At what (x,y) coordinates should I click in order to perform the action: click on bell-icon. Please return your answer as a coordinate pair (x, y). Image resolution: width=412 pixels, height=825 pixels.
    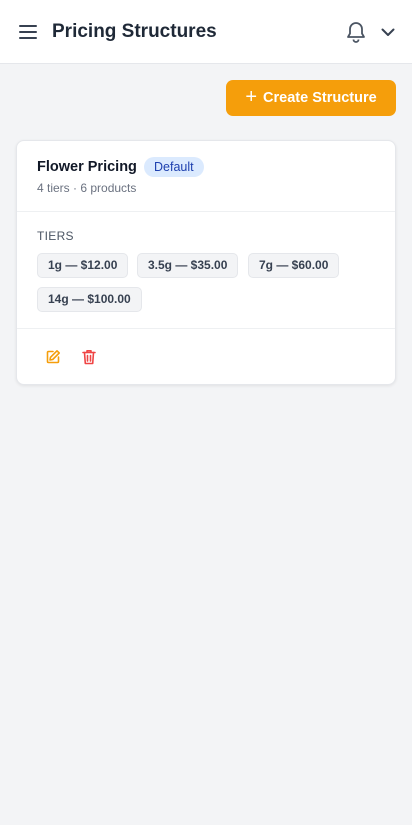
    Looking at the image, I should click on (356, 32).